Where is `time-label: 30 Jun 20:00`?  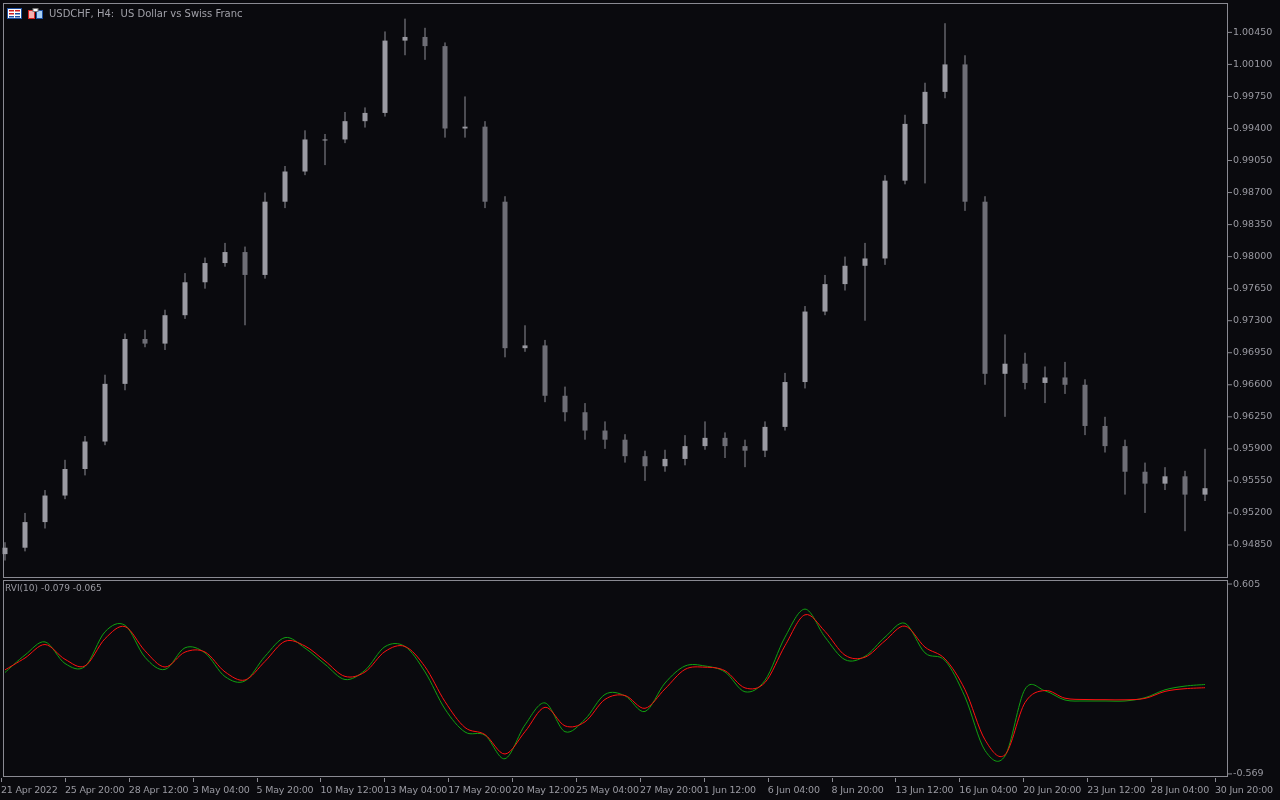
time-label: 30 Jun 20:00 is located at coordinates (1243, 789).